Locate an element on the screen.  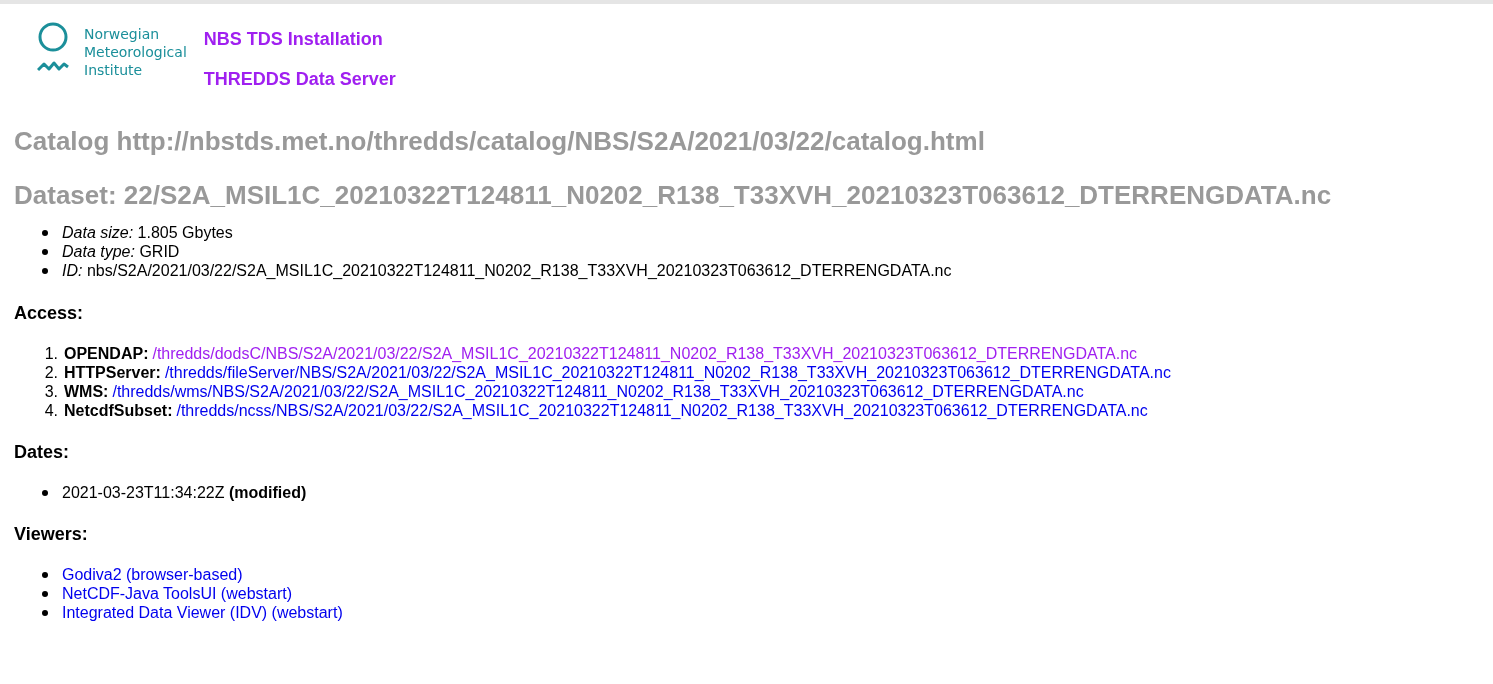
logo-icon is located at coordinates (53, 48).